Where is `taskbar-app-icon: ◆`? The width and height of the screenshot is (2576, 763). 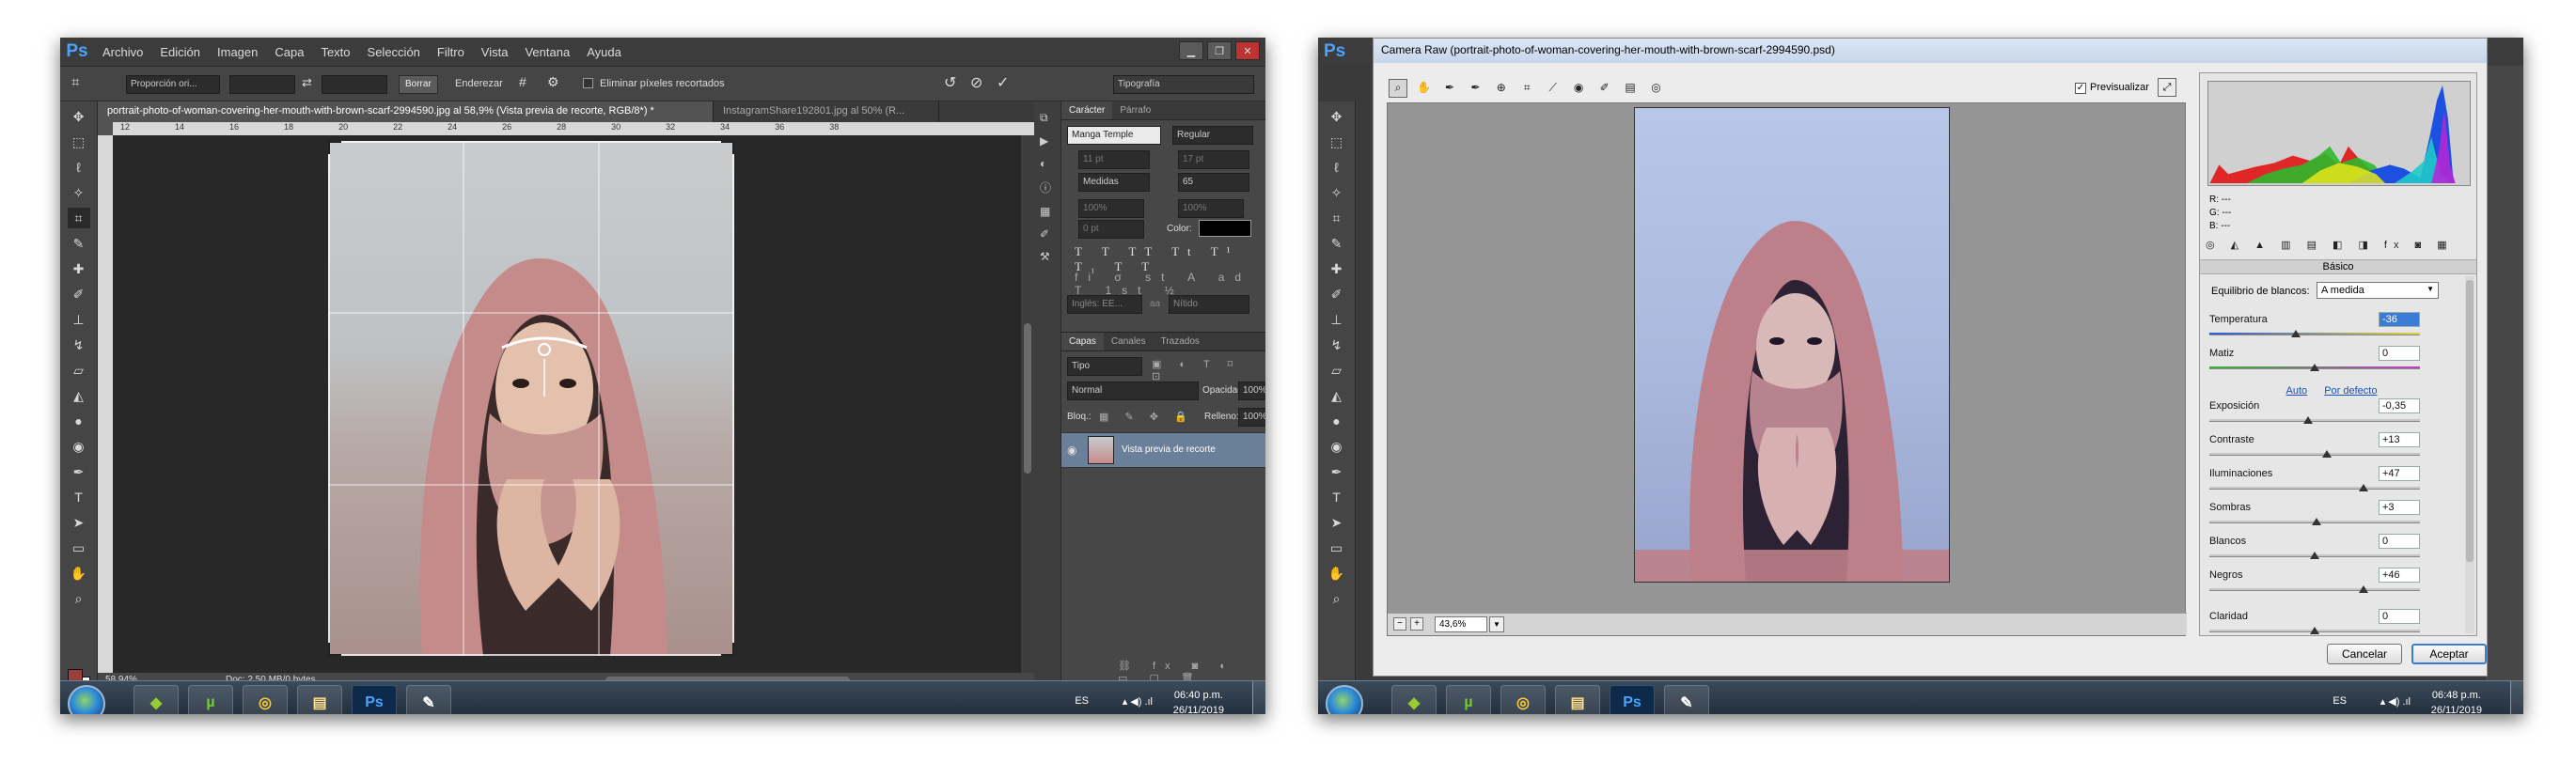
taskbar-app-icon: ◆ is located at coordinates (157, 699).